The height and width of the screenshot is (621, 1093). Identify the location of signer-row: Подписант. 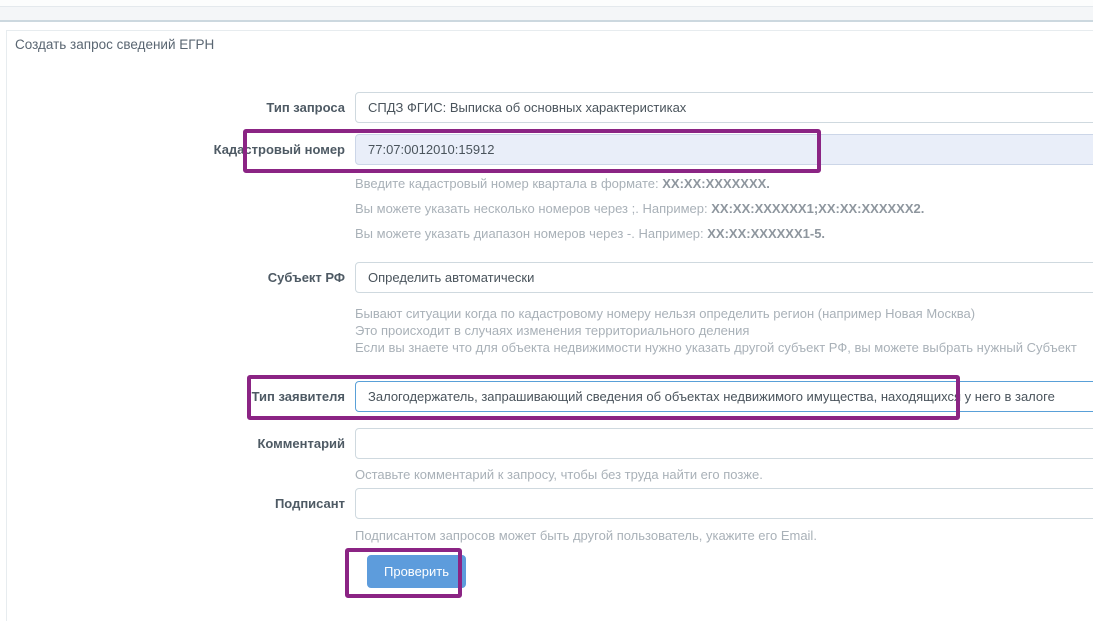
(550, 503).